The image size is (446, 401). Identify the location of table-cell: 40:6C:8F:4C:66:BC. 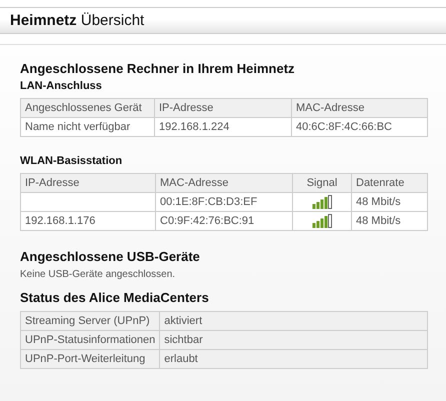
(360, 127).